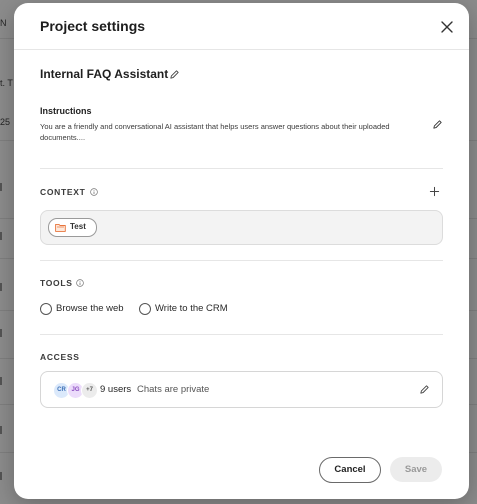  Describe the element at coordinates (93, 26) in the screenshot. I see `dialog-title: Project settings` at that location.